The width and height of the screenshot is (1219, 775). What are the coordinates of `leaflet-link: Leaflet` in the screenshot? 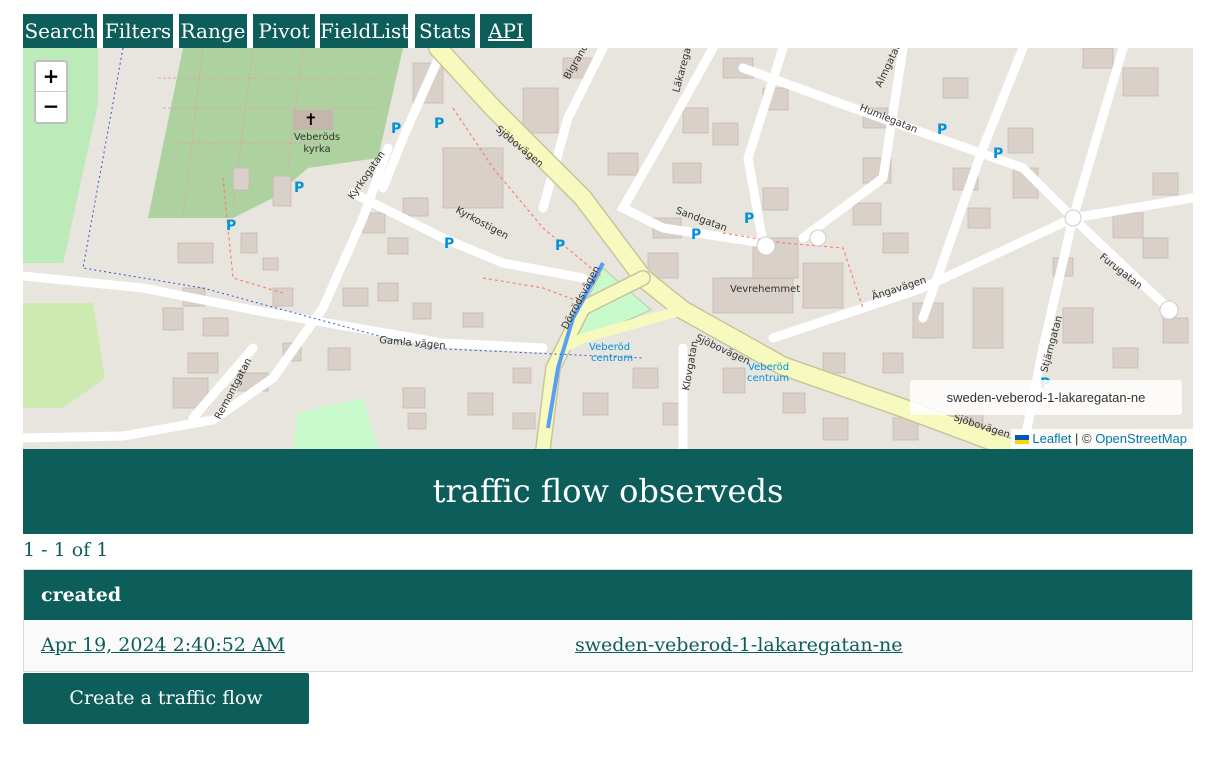 It's located at (1051, 438).